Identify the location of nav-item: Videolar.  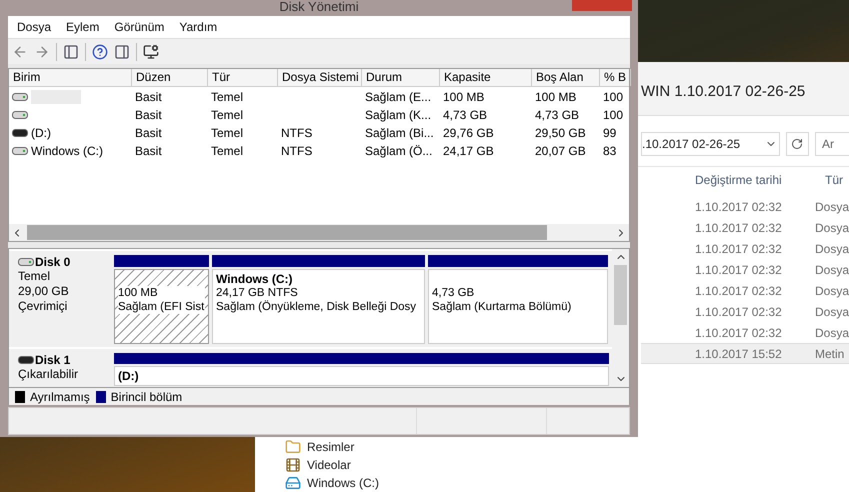
(332, 465).